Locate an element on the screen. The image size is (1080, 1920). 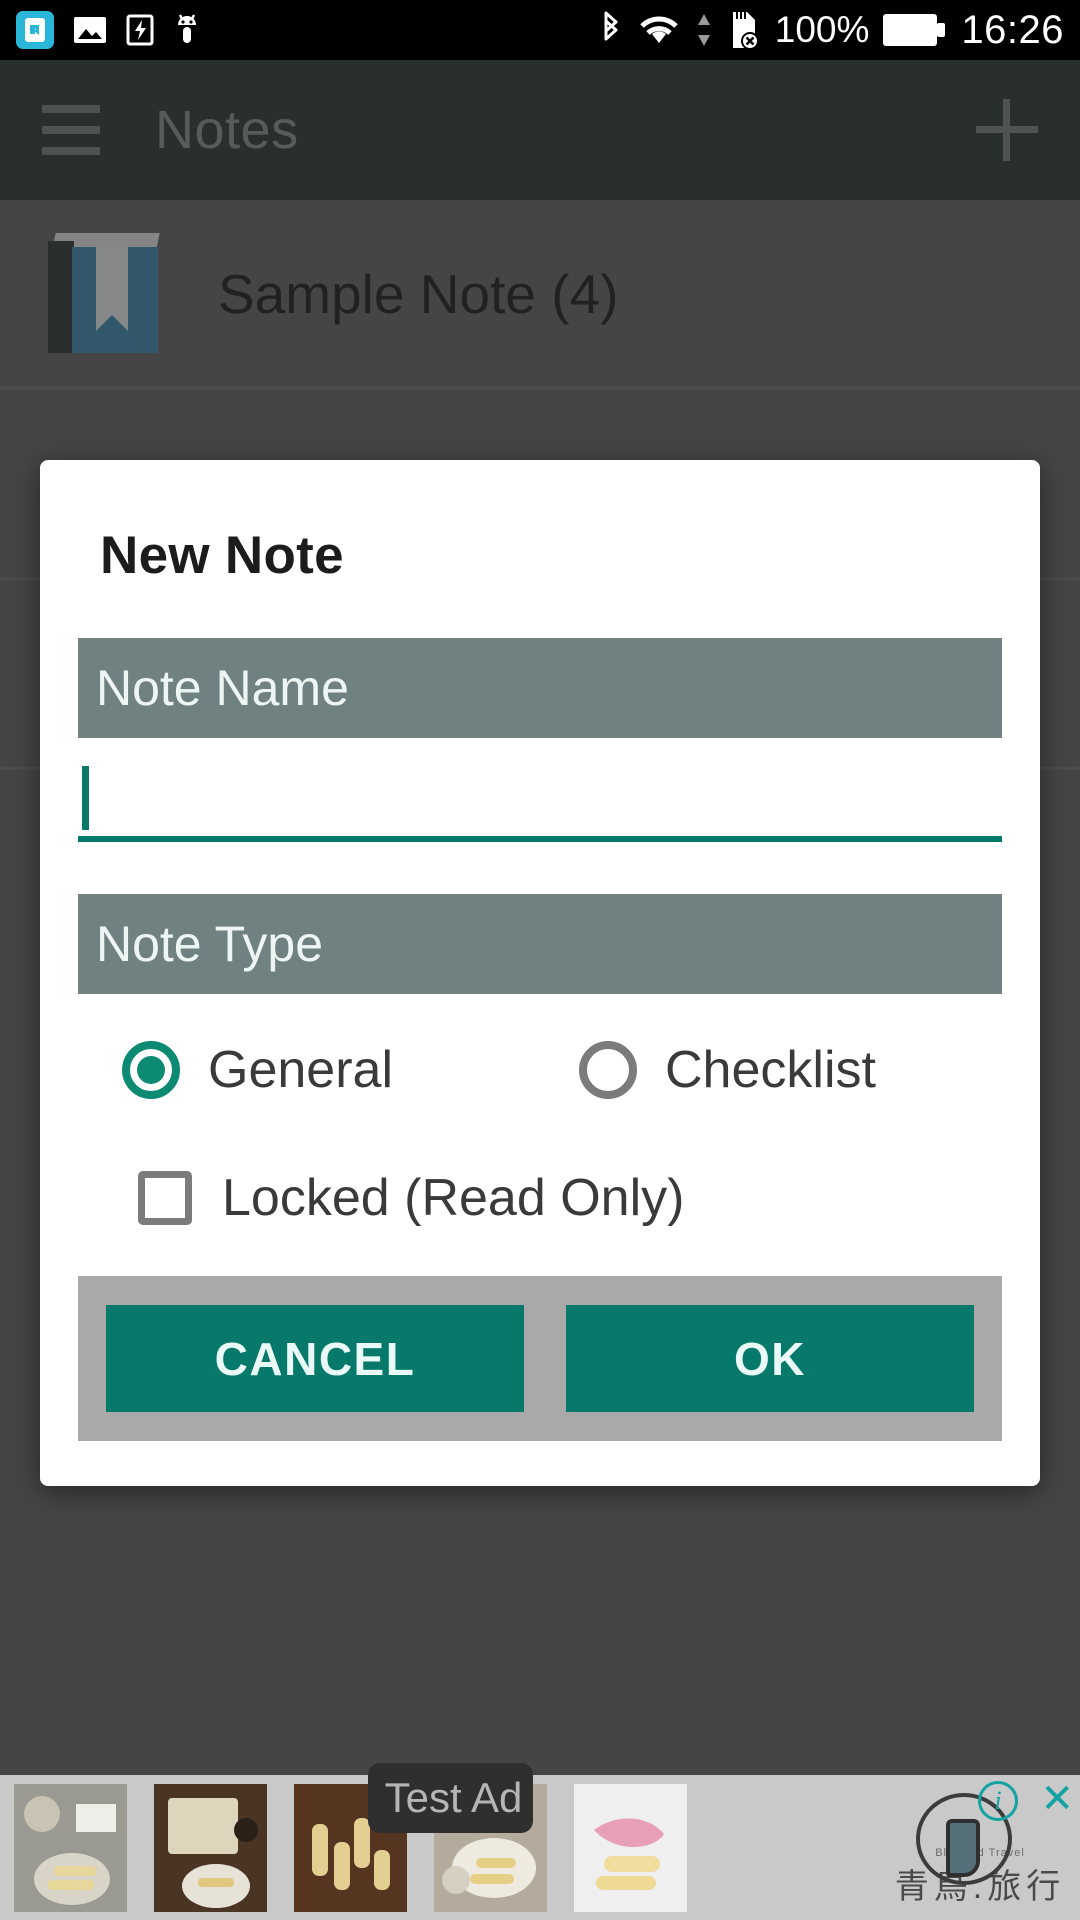
battery-icon is located at coordinates (915, 30).